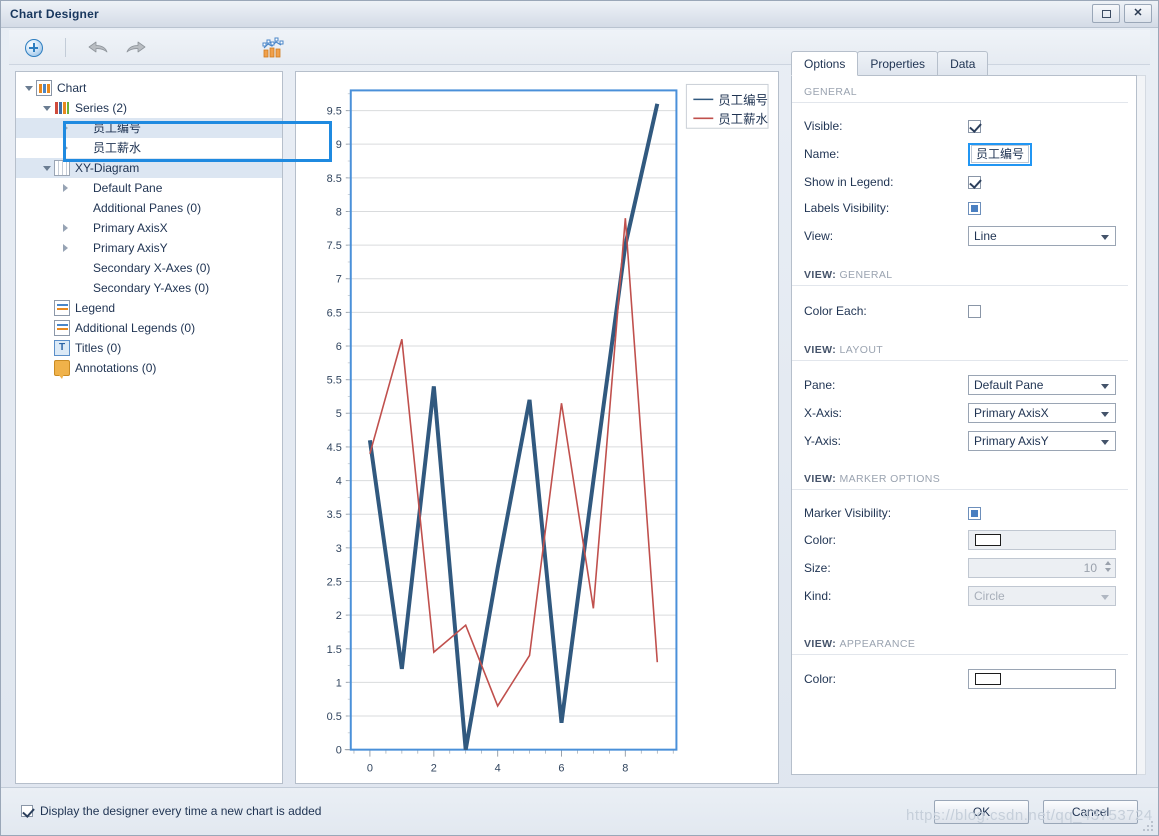 The height and width of the screenshot is (836, 1159). What do you see at coordinates (974, 182) in the screenshot?
I see `show-in-legend-checkbox` at bounding box center [974, 182].